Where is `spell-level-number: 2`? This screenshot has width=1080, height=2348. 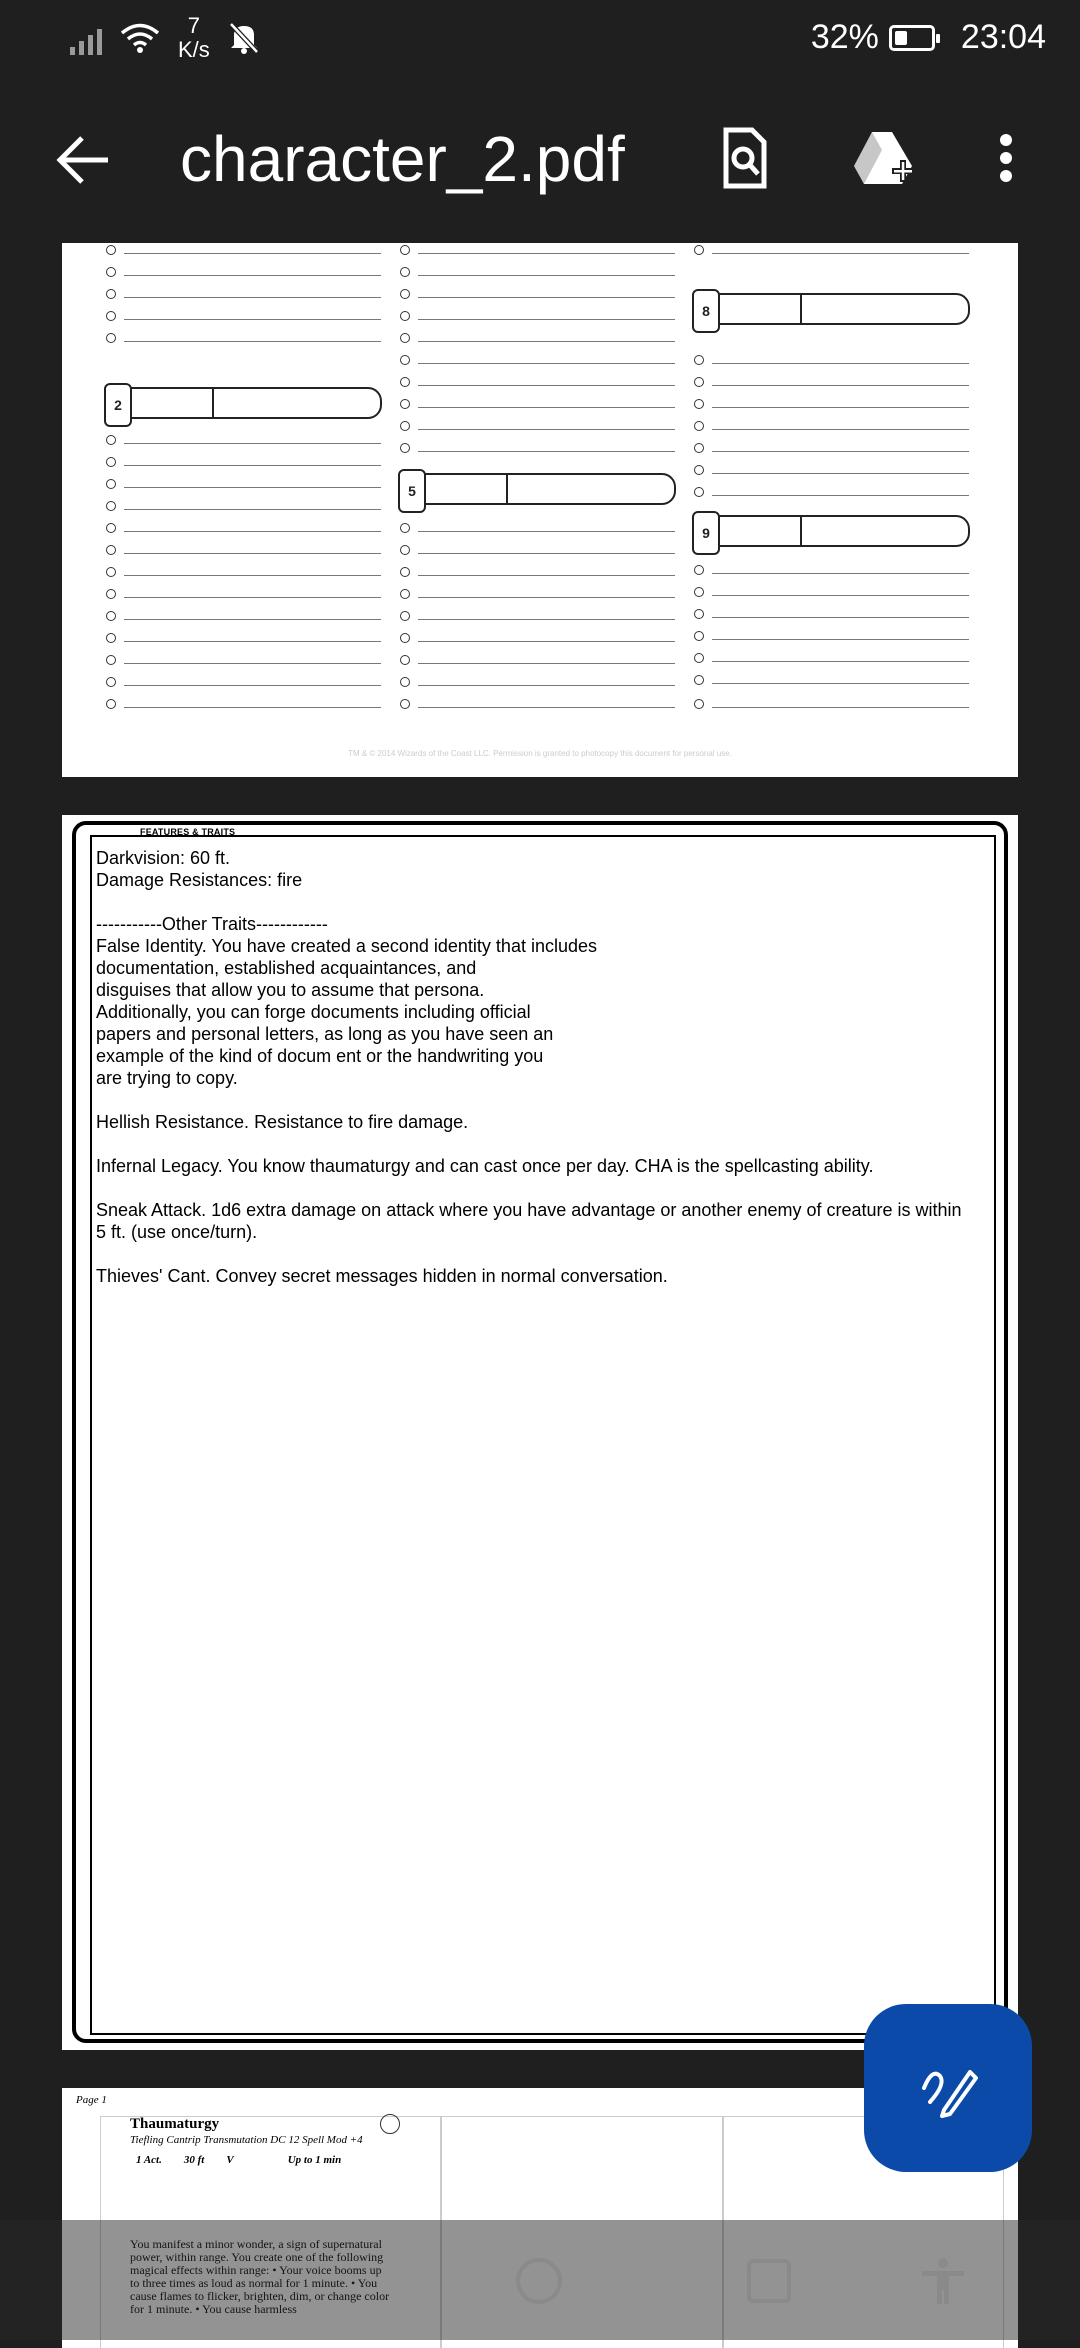 spell-level-number: 2 is located at coordinates (118, 405).